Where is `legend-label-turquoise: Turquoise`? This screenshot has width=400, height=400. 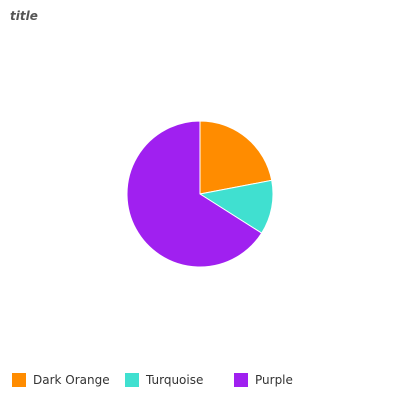 legend-label-turquoise: Turquoise is located at coordinates (175, 380).